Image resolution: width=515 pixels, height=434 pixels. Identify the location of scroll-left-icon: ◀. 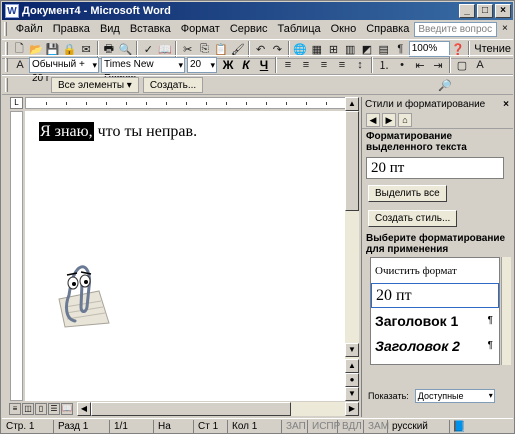
(84, 409).